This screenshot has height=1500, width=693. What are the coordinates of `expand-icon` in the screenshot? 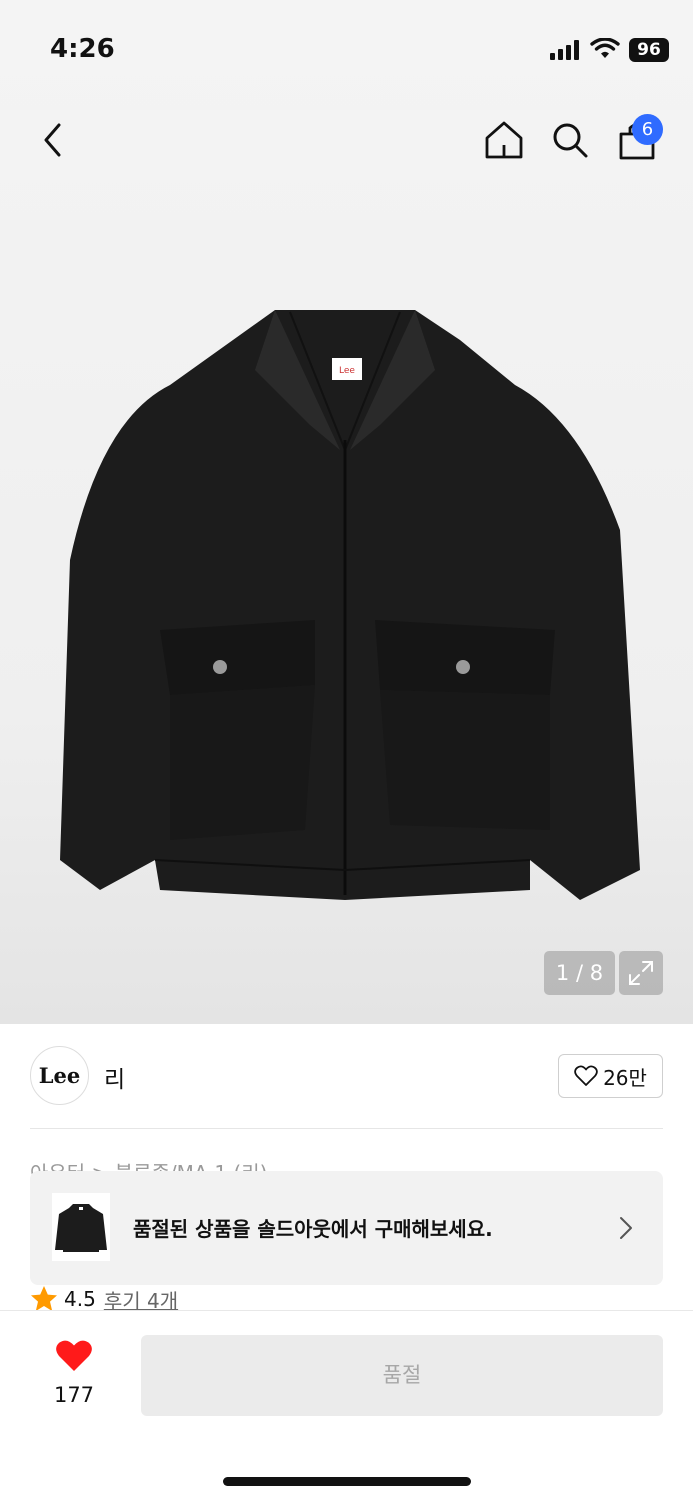 It's located at (641, 973).